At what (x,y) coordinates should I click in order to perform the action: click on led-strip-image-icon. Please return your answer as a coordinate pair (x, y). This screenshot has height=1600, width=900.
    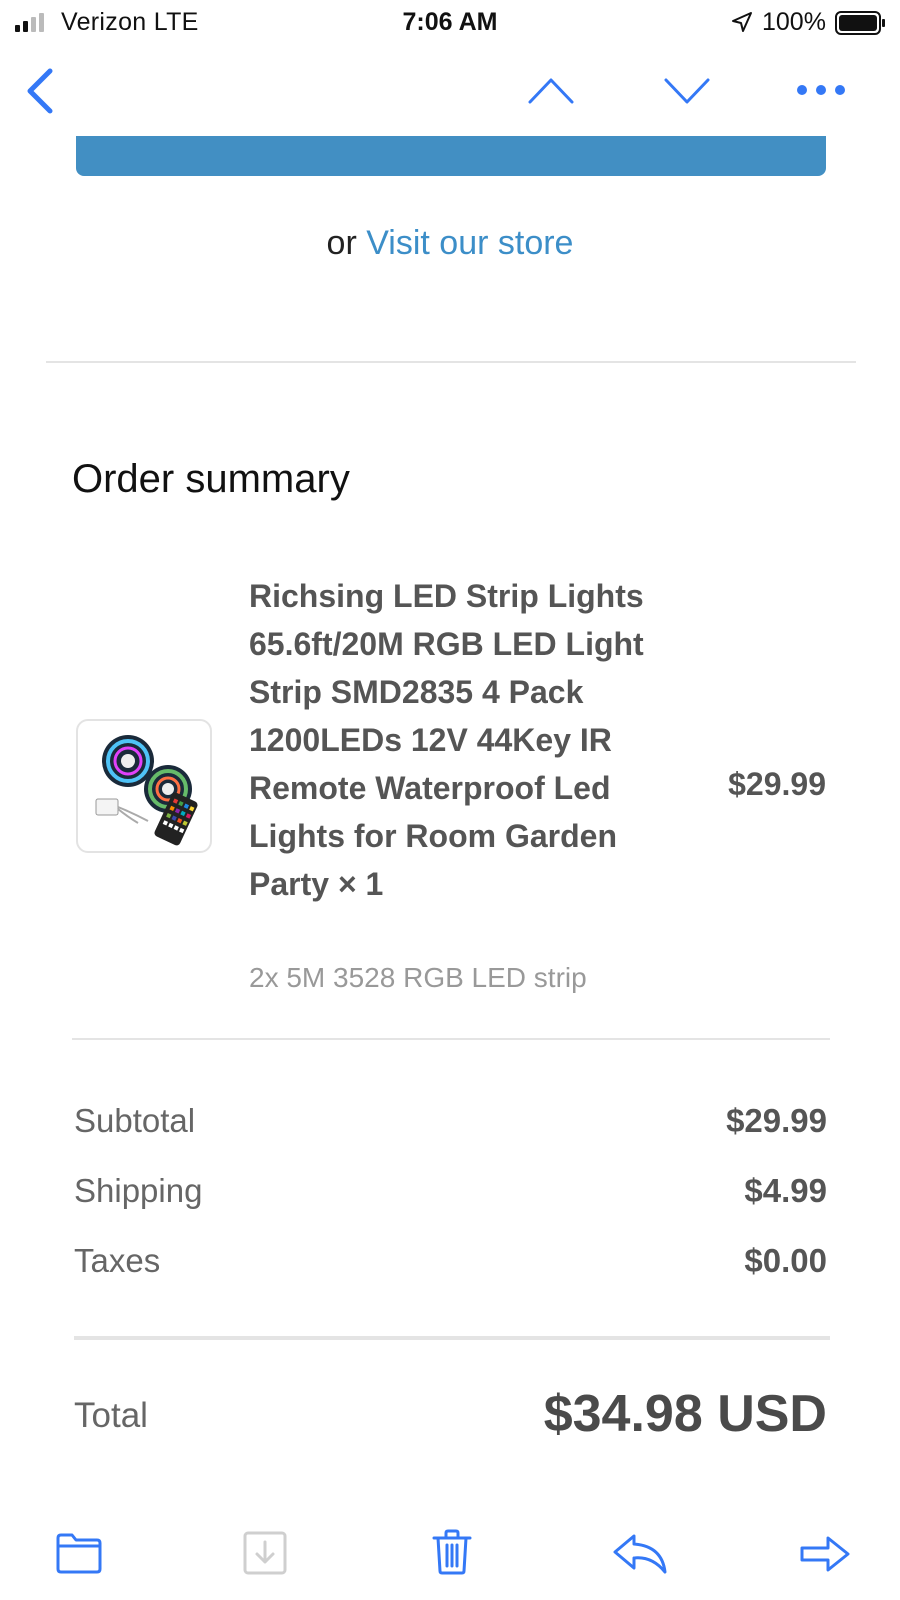
    Looking at the image, I should click on (146, 790).